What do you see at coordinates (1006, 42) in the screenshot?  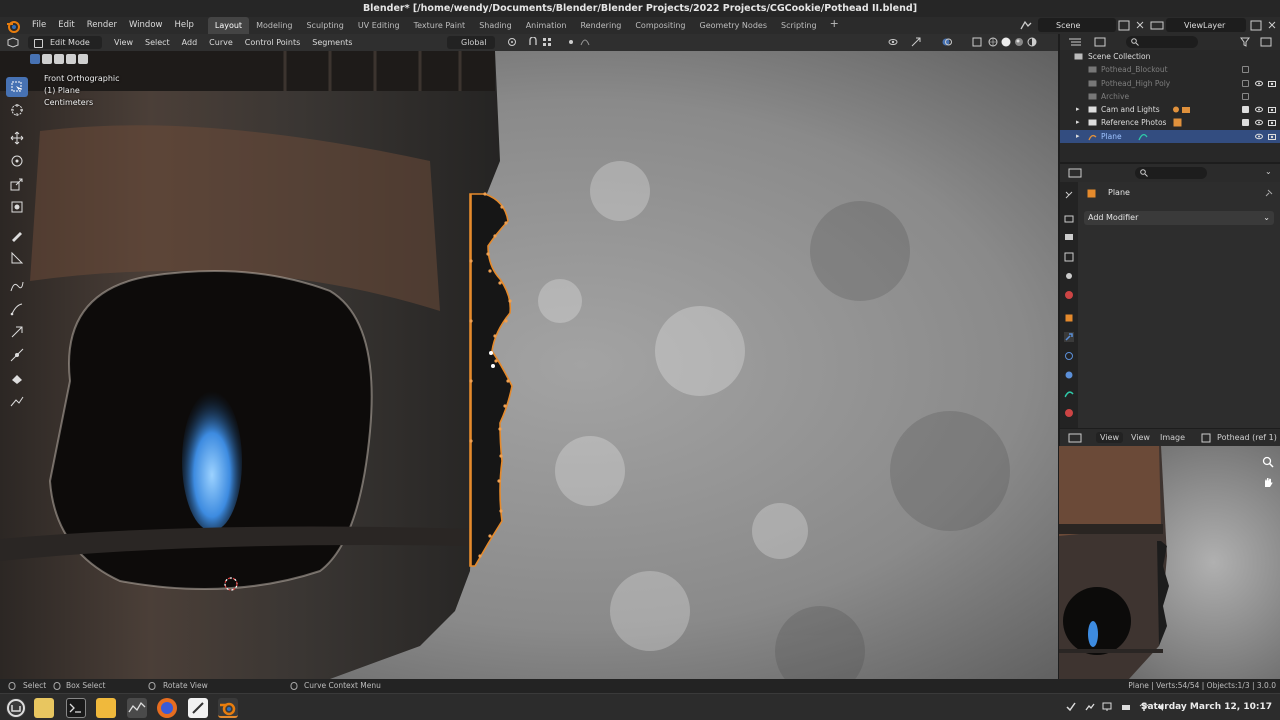 I see `solid-shading-icon` at bounding box center [1006, 42].